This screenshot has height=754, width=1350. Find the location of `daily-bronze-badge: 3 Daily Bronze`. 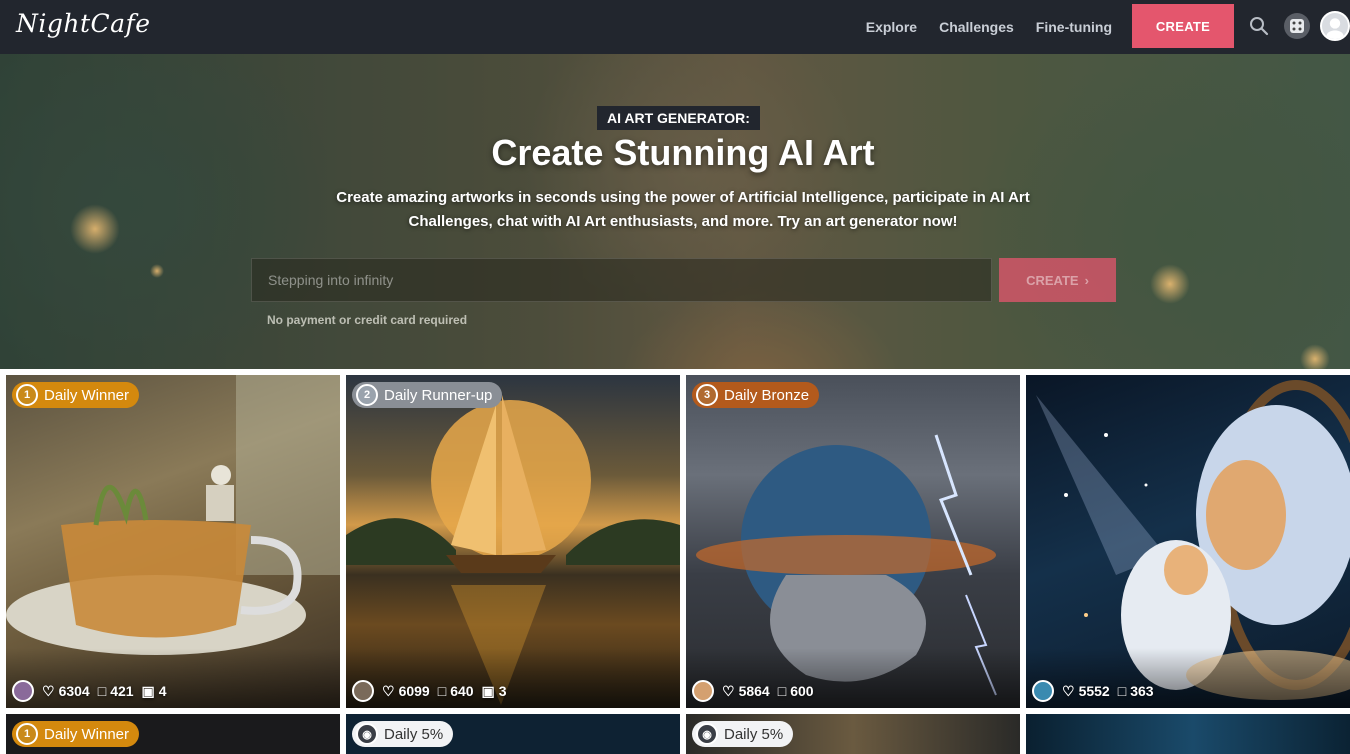

daily-bronze-badge: 3 Daily Bronze is located at coordinates (756, 395).